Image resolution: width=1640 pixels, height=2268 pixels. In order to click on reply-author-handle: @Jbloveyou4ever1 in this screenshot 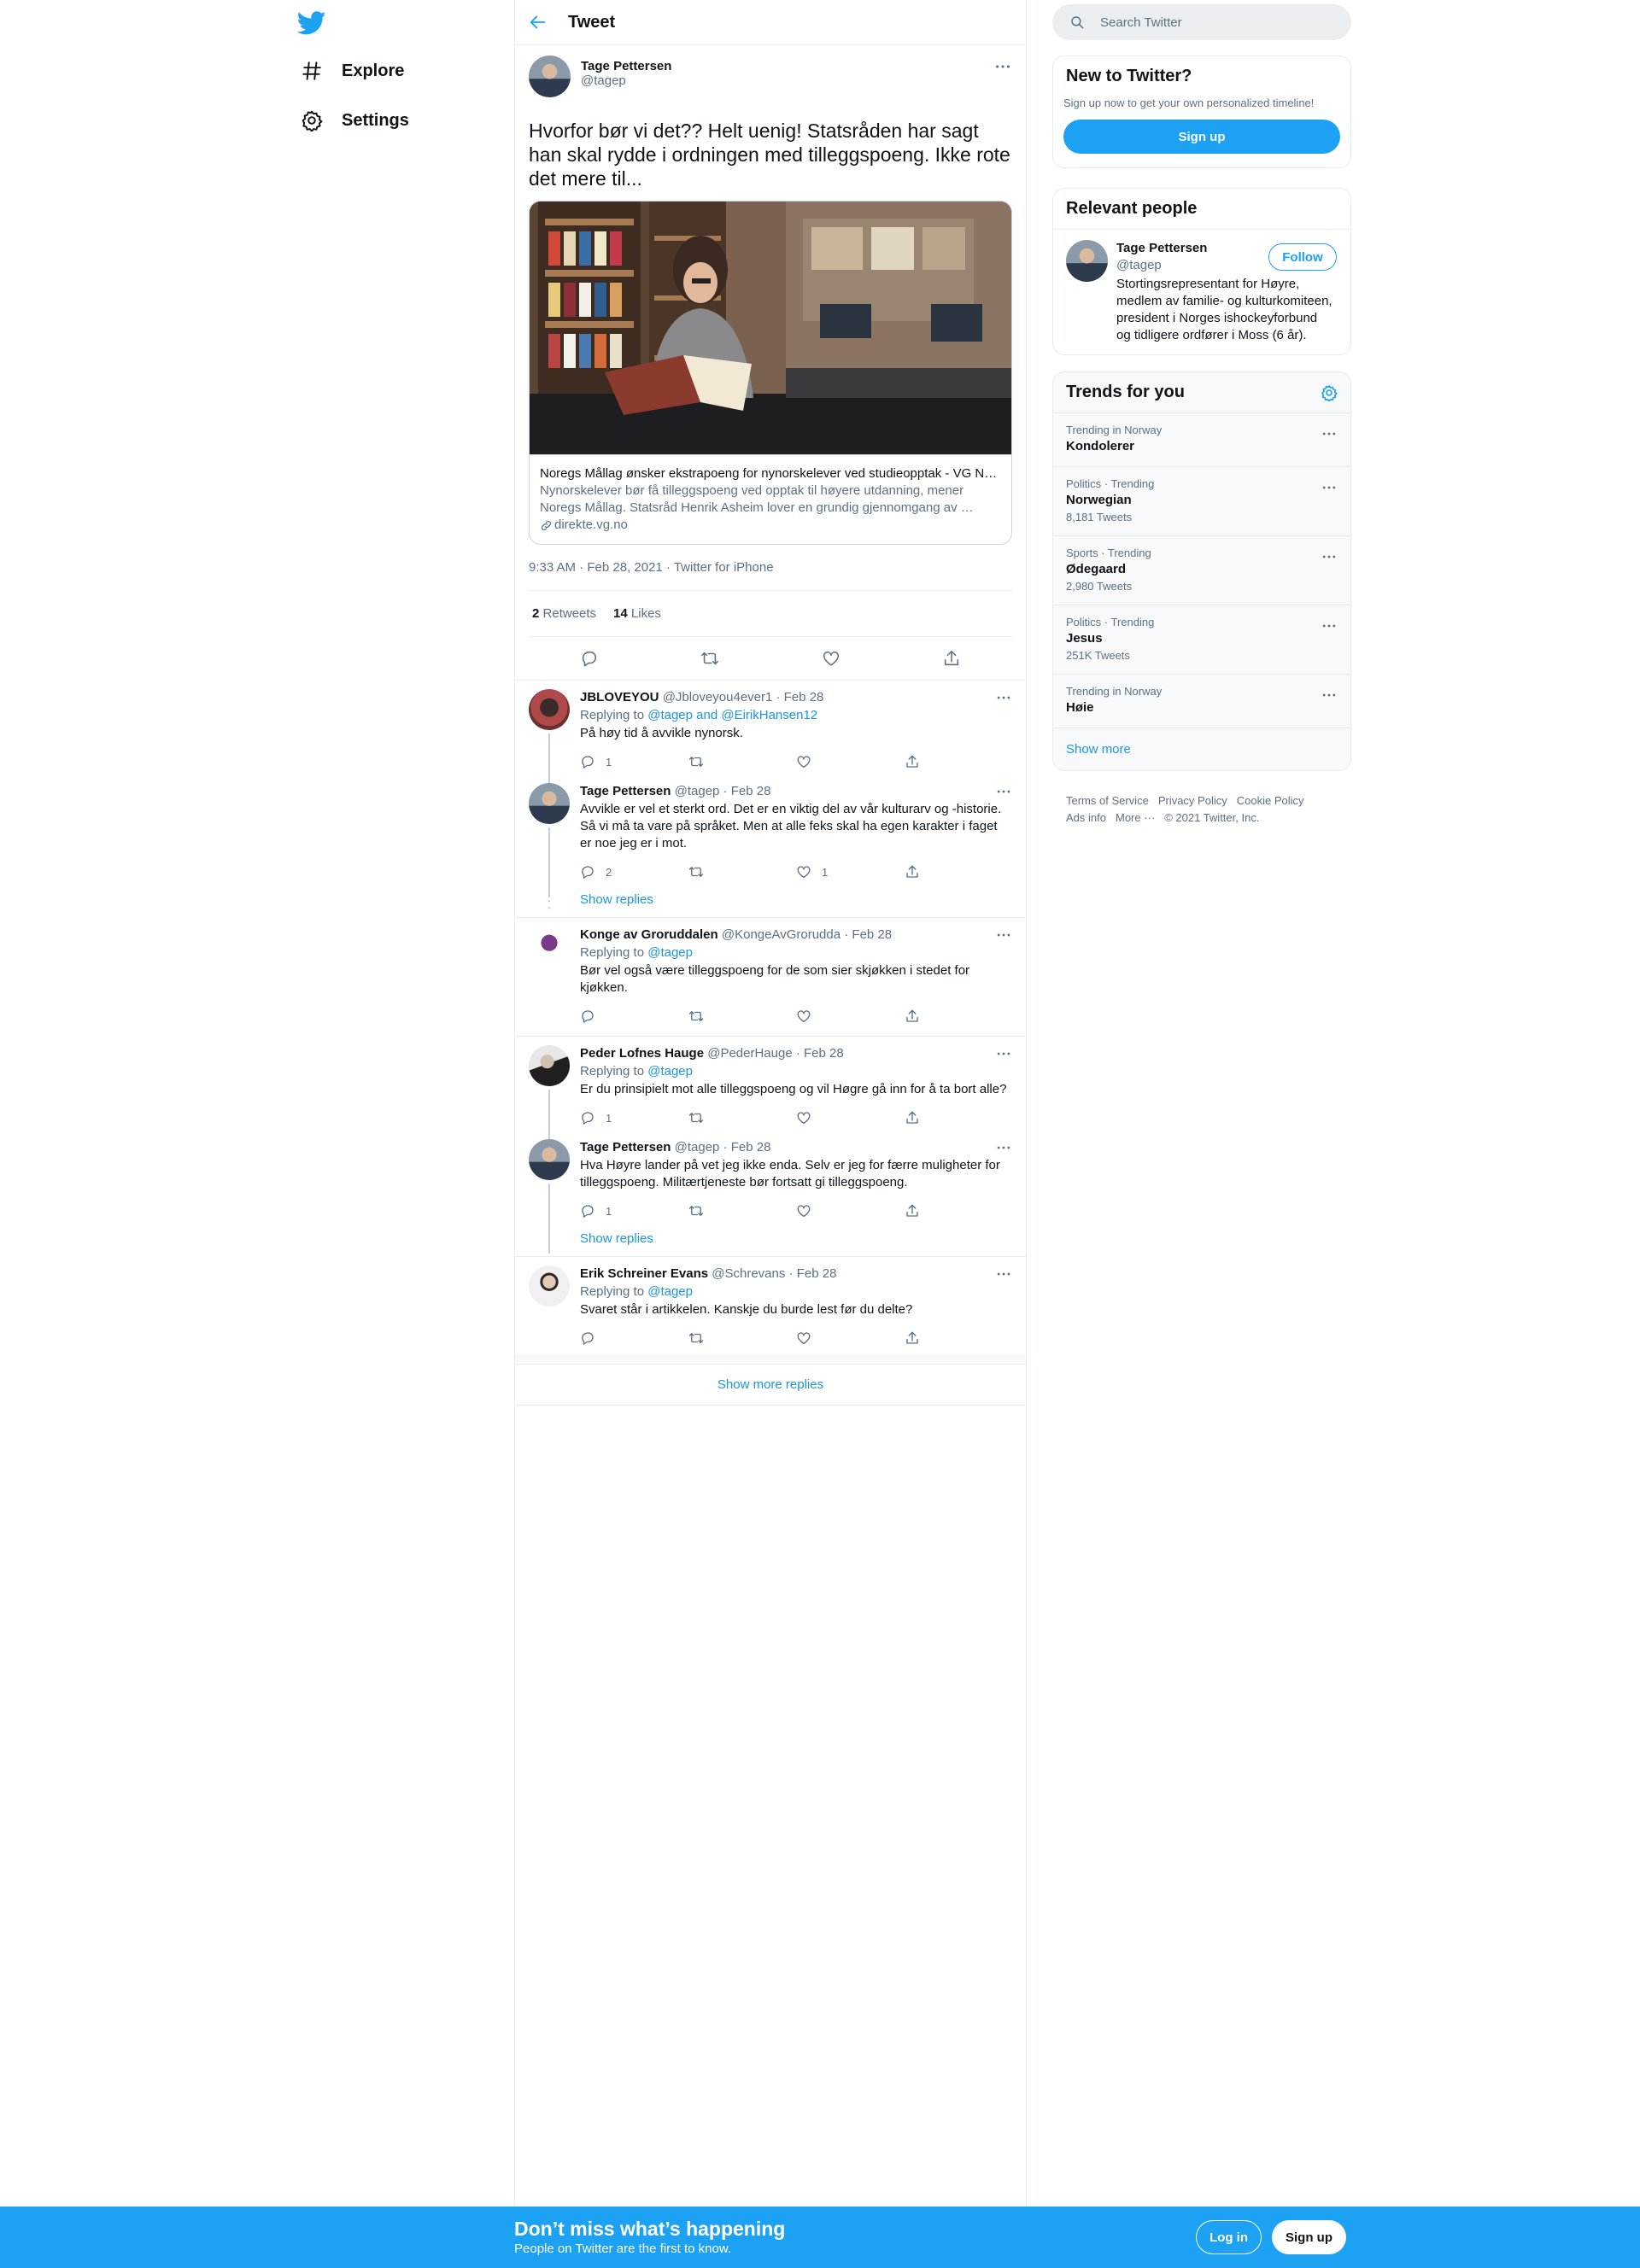, I will do `click(718, 697)`.